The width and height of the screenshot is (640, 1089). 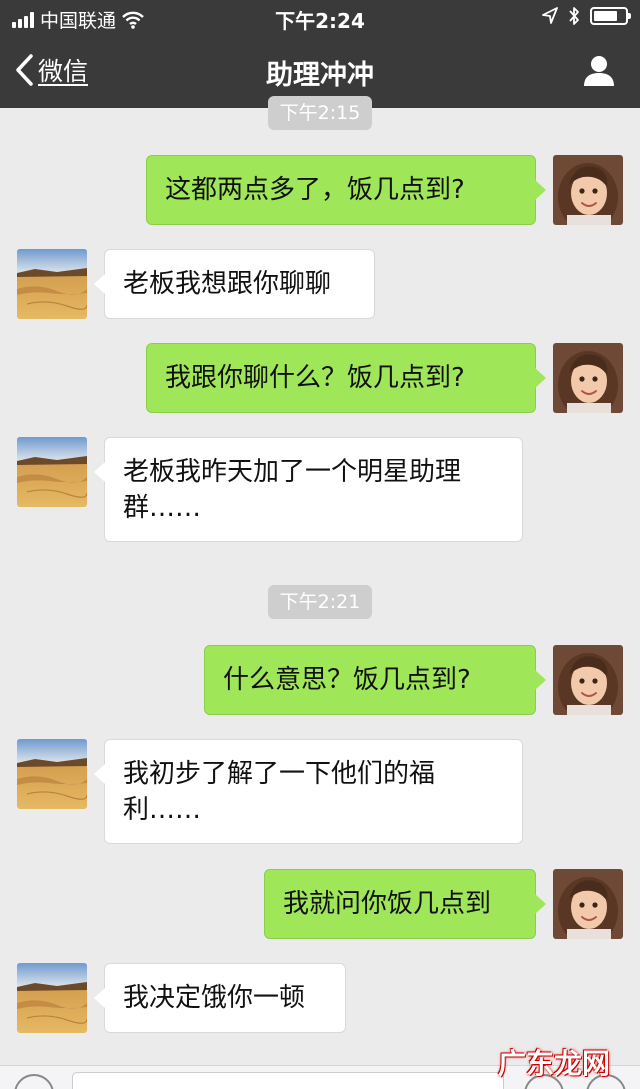 I want to click on message-bubble-incoming: 我决定饿你一顿, so click(x=220, y=998).